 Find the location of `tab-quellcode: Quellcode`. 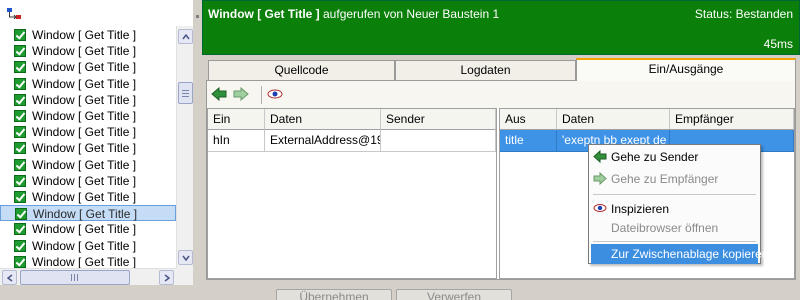

tab-quellcode: Quellcode is located at coordinates (301, 70).